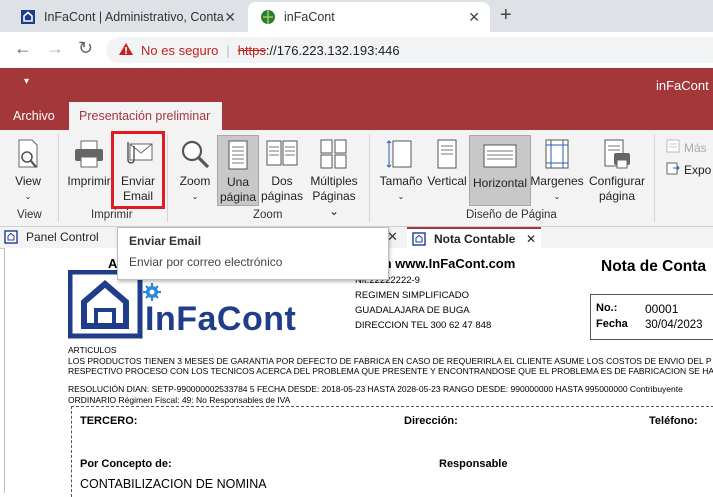 The image size is (713, 497). I want to click on zoom-button: Zoom ⌄, so click(195, 169).